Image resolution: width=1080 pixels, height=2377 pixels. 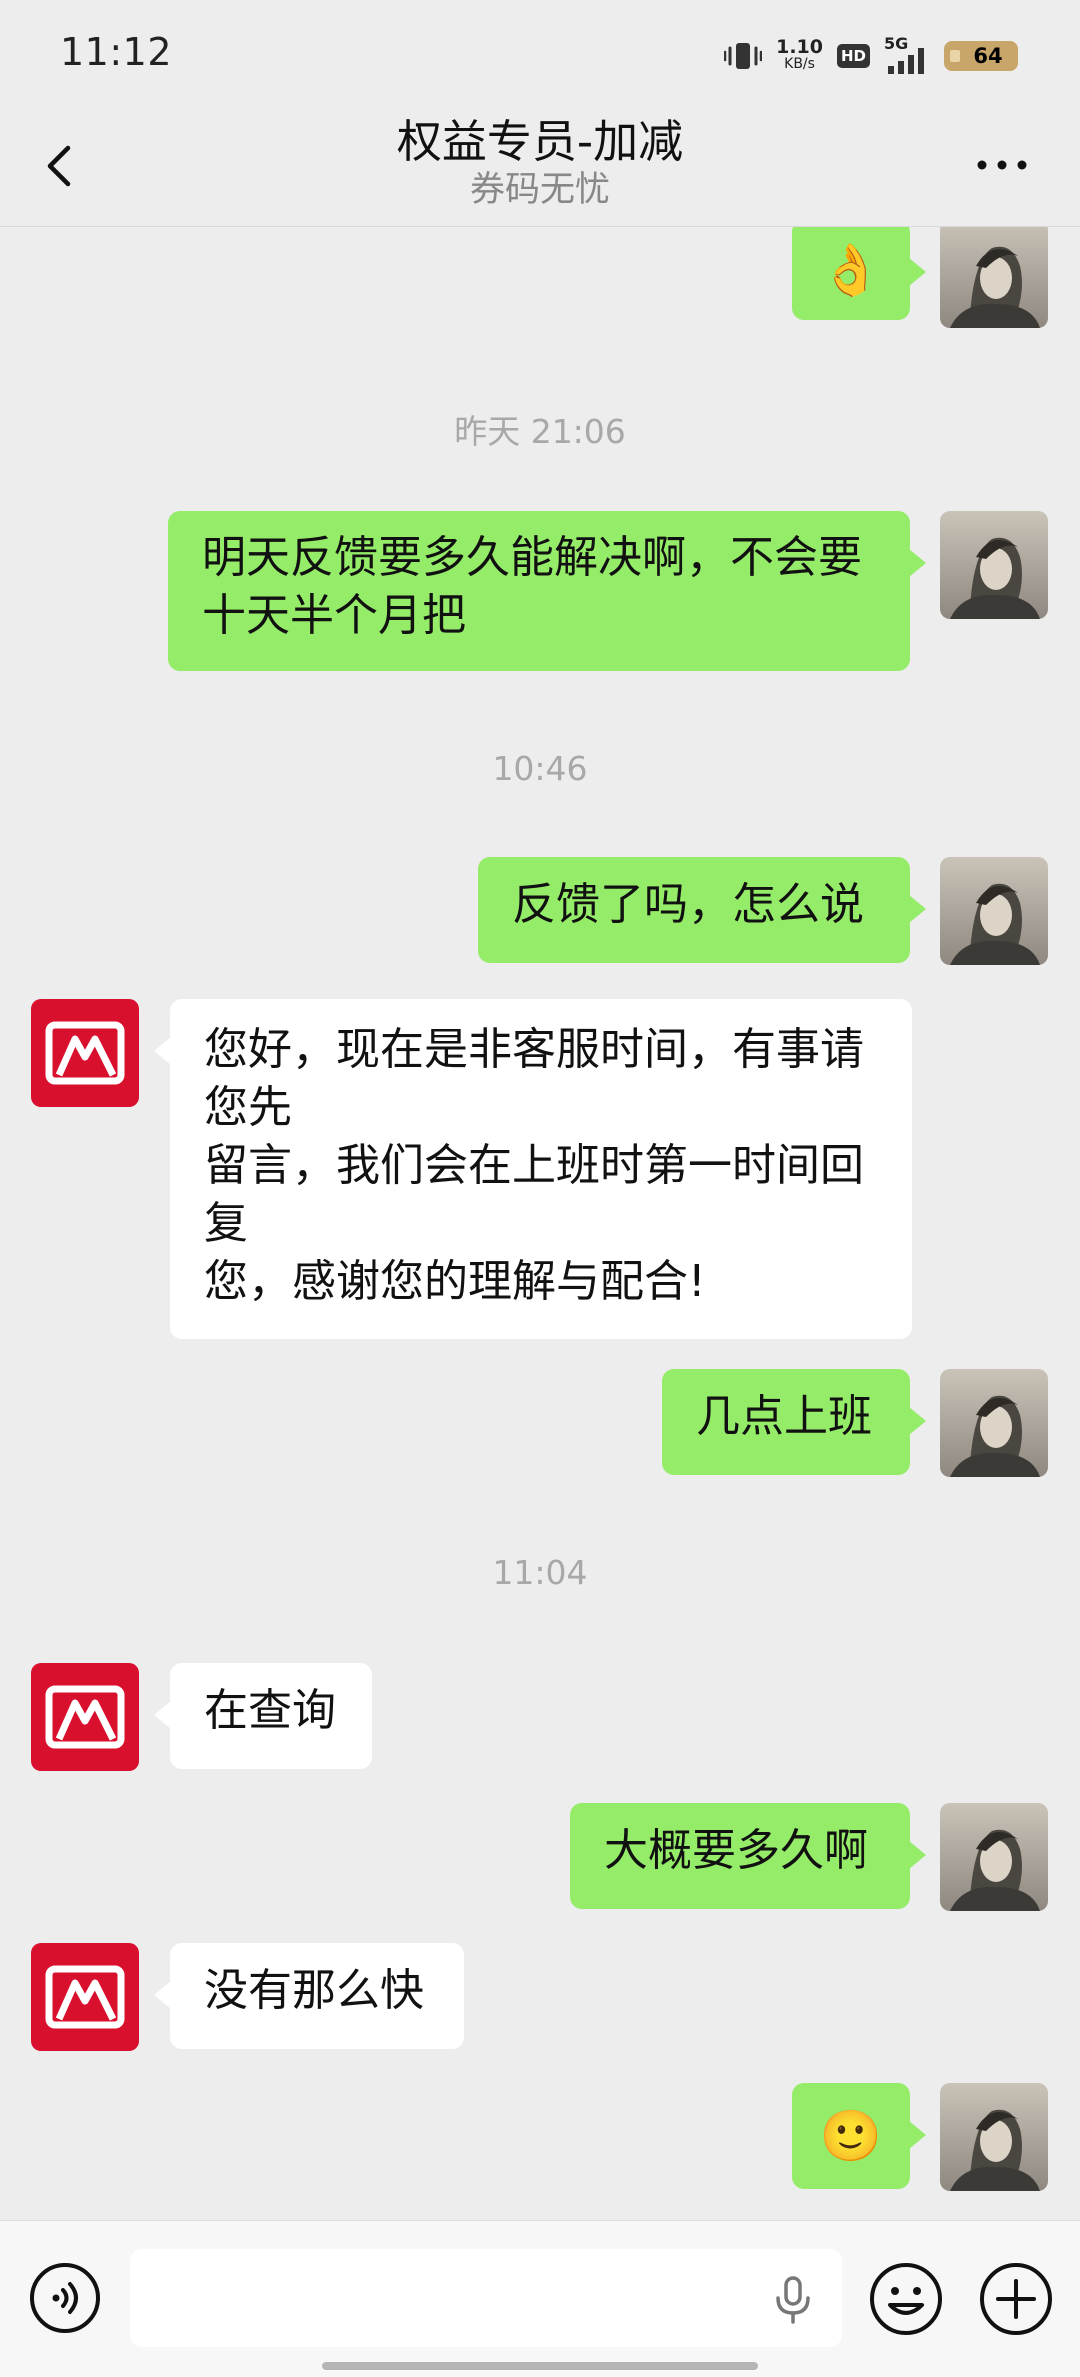 I want to click on battery-icon: 64, so click(x=981, y=56).